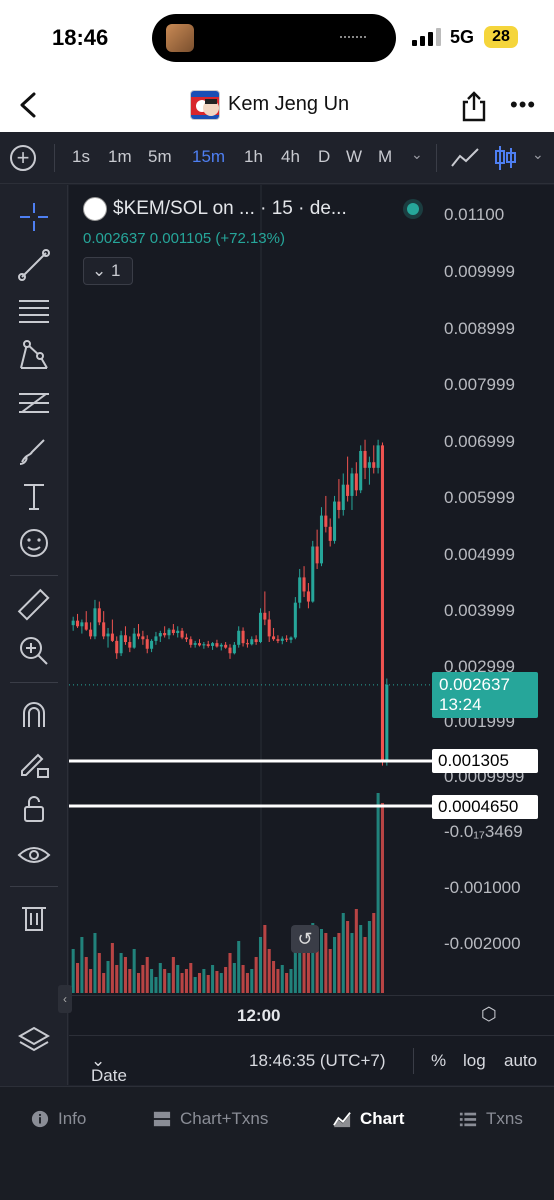  What do you see at coordinates (116, 1078) in the screenshot?
I see `date-range-button: Date Range ⌄` at bounding box center [116, 1078].